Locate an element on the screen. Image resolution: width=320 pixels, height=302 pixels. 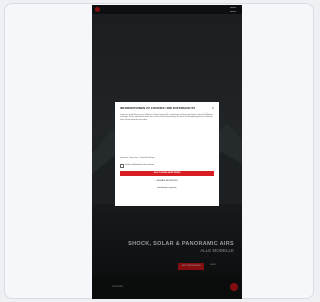
consent-checkbox-label: Statistik und Marketing Cookies zulassen is located at coordinates (140, 166).